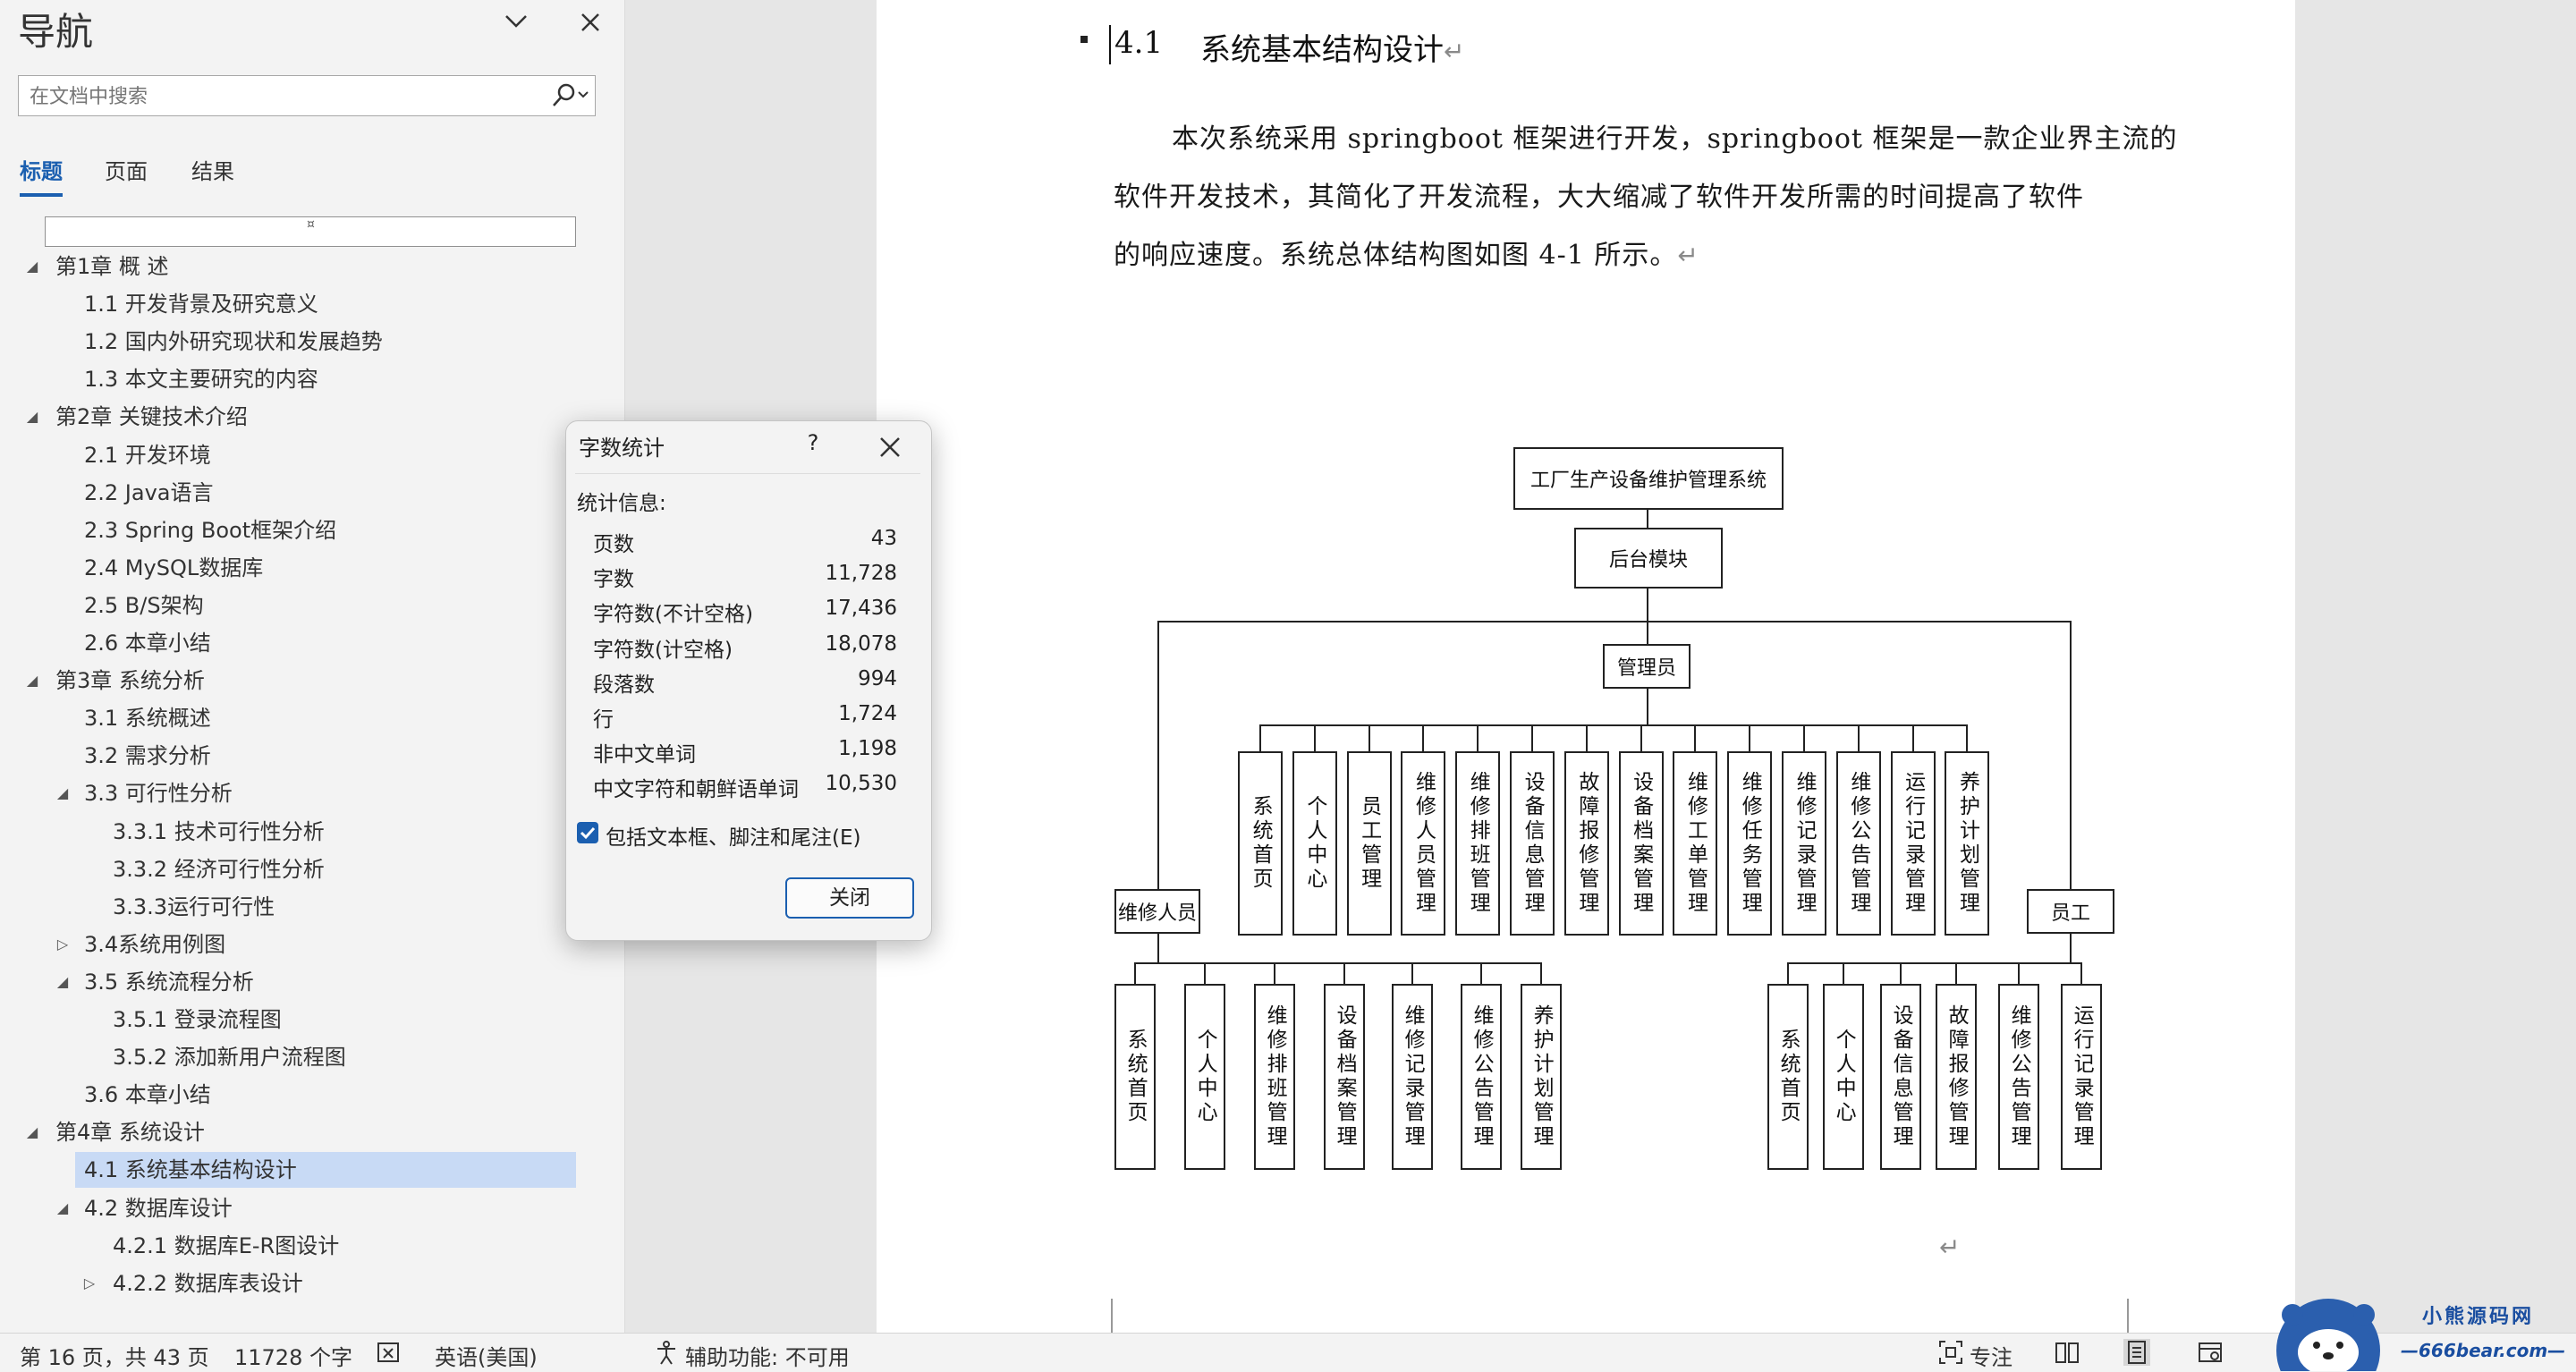  What do you see at coordinates (147, 1094) in the screenshot?
I see `nav-heading-label: 3.6 本章小结` at bounding box center [147, 1094].